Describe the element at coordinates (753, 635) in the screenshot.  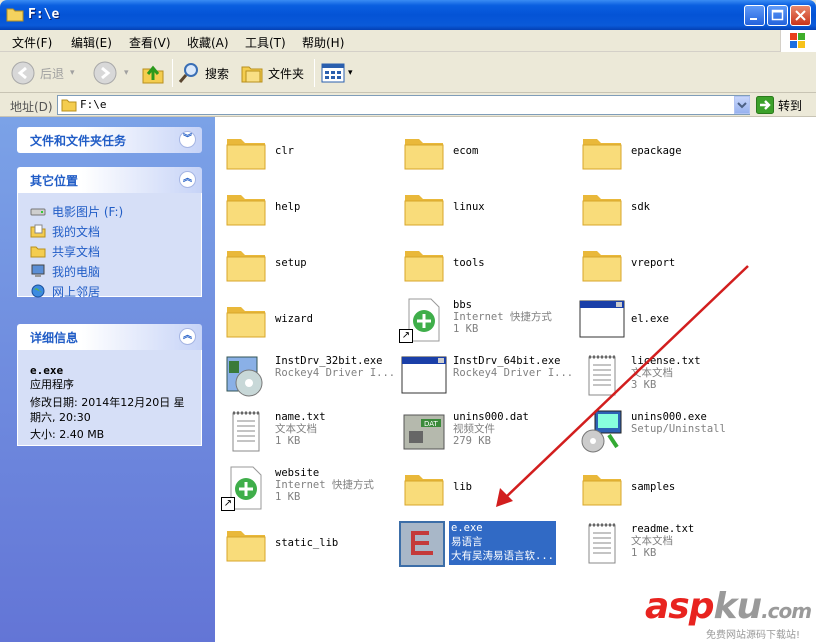
I see `watermark-subtitle: 免费网站源码下载站!` at that location.